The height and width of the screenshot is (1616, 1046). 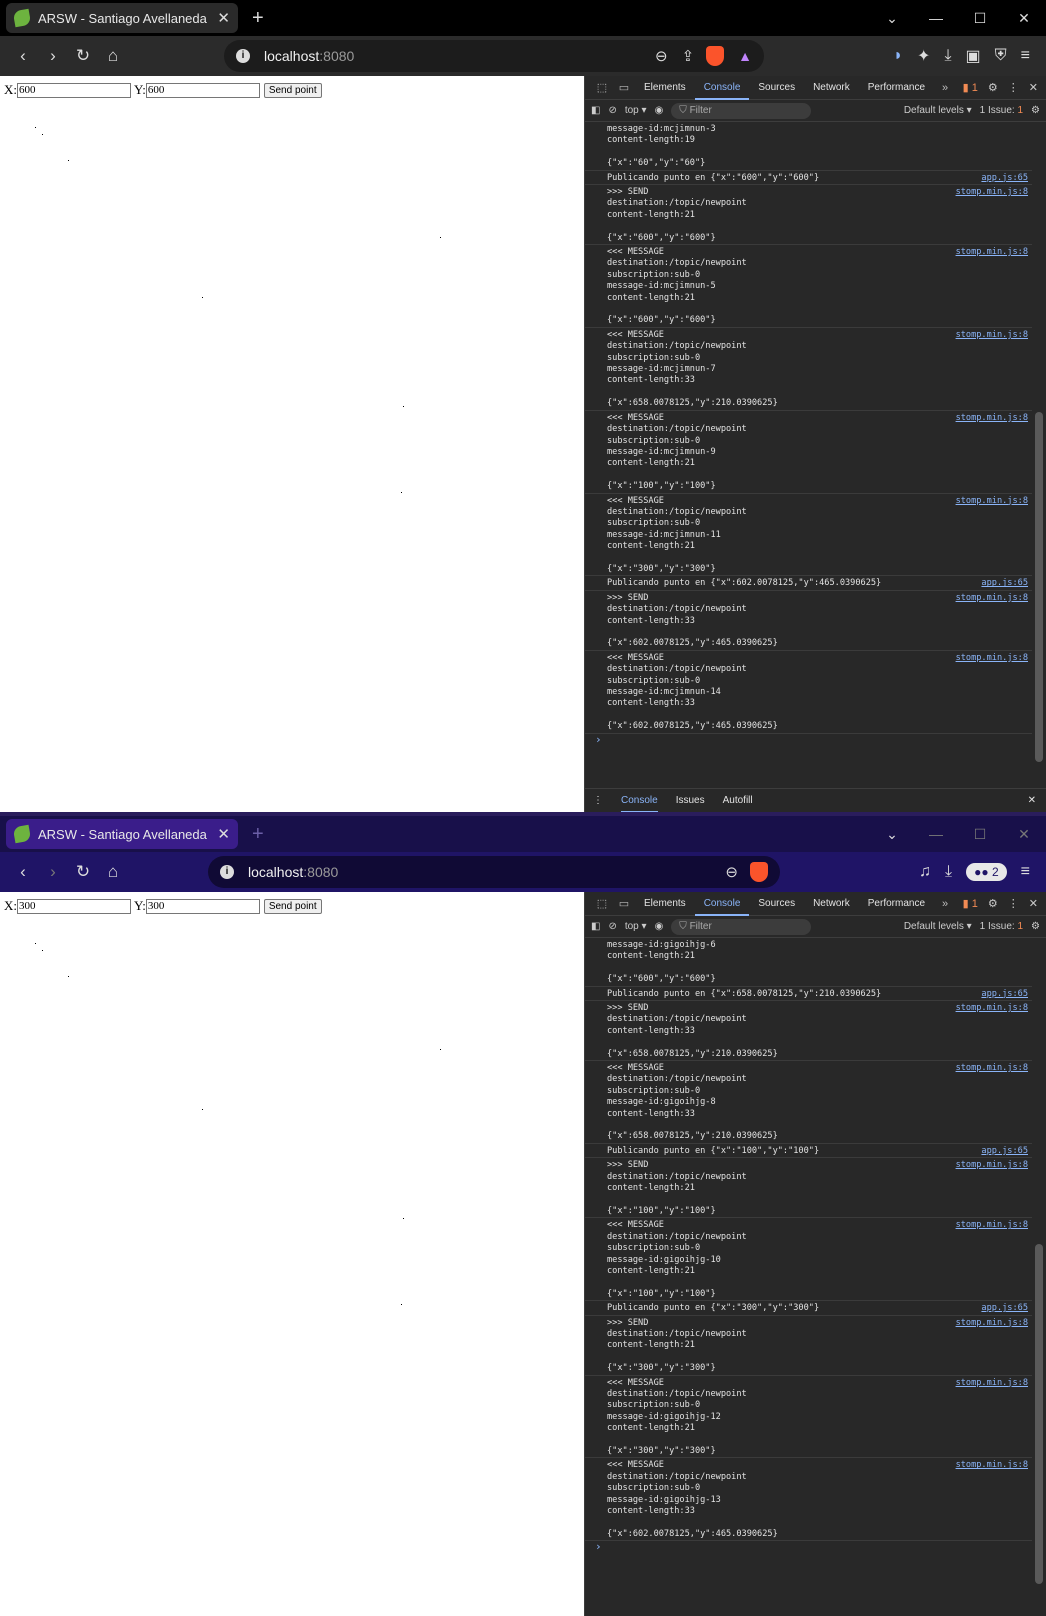 What do you see at coordinates (598, 800) in the screenshot?
I see `drawer-menu-icon: ⋮` at bounding box center [598, 800].